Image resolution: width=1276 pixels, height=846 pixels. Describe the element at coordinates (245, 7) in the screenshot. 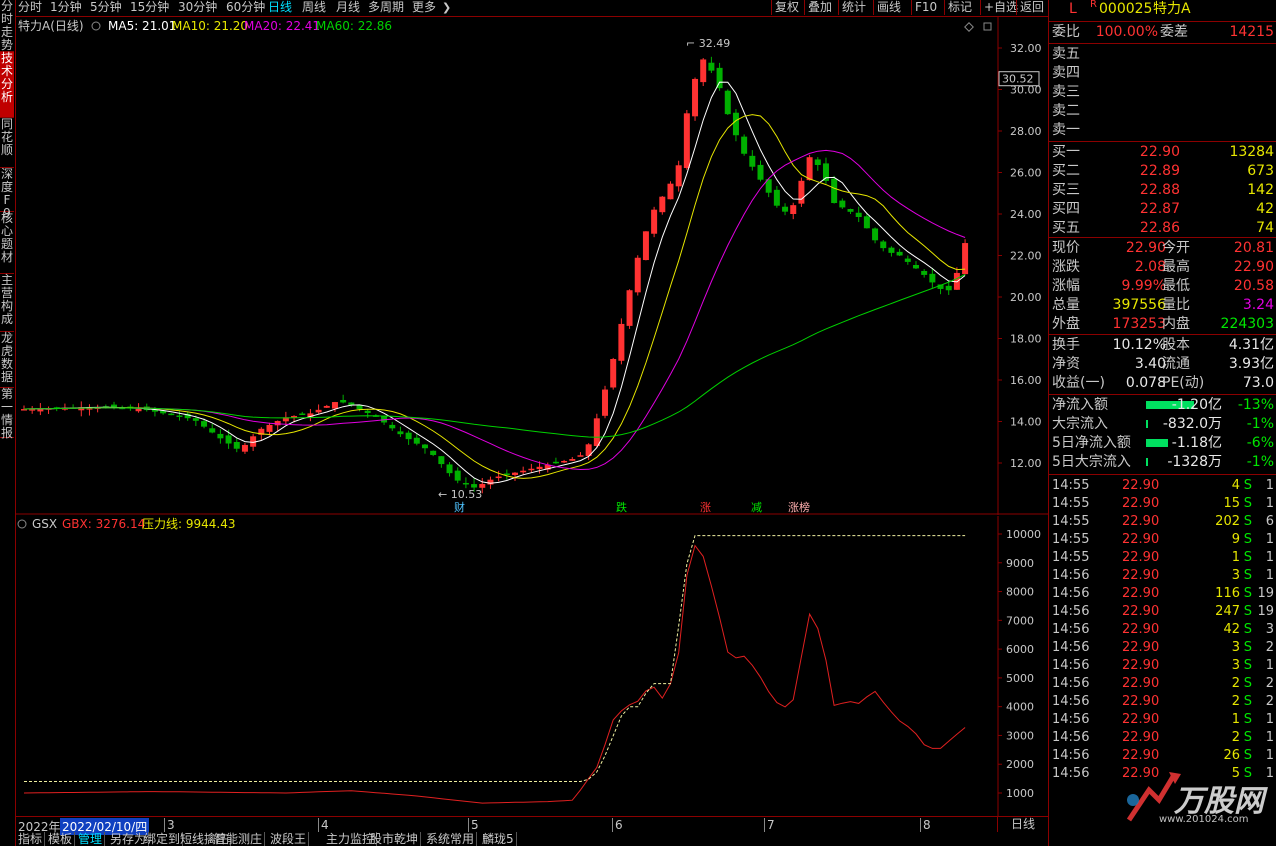

I see `menu-5: 60分钟` at that location.